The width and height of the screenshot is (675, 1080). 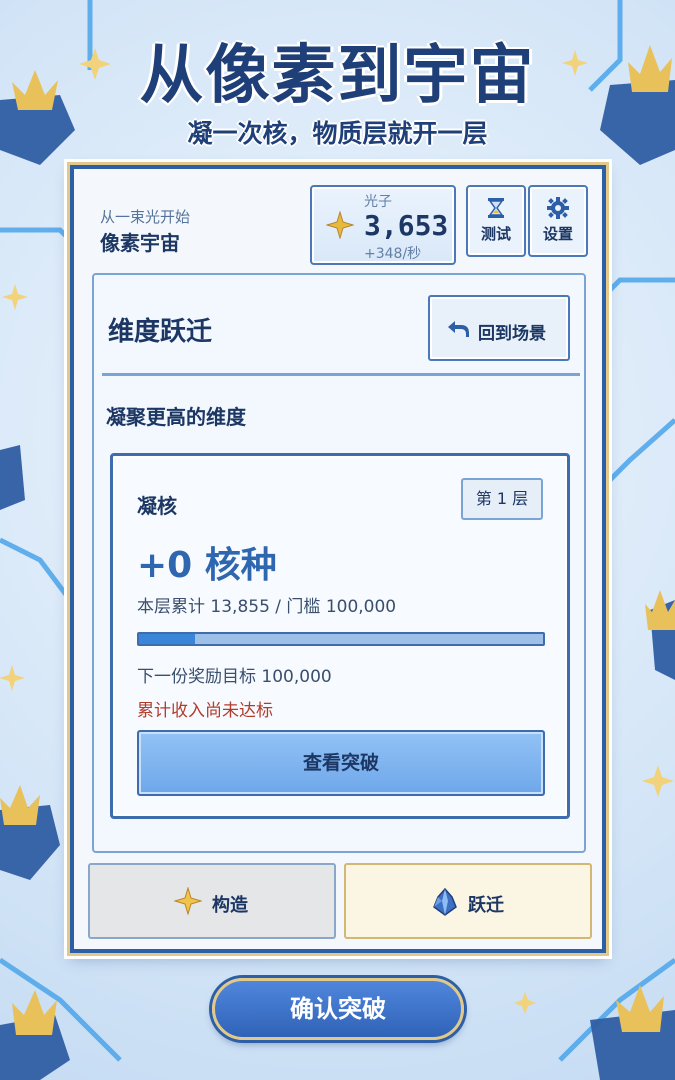 I want to click on back-to-scene-button: 回到场景, so click(x=499, y=328).